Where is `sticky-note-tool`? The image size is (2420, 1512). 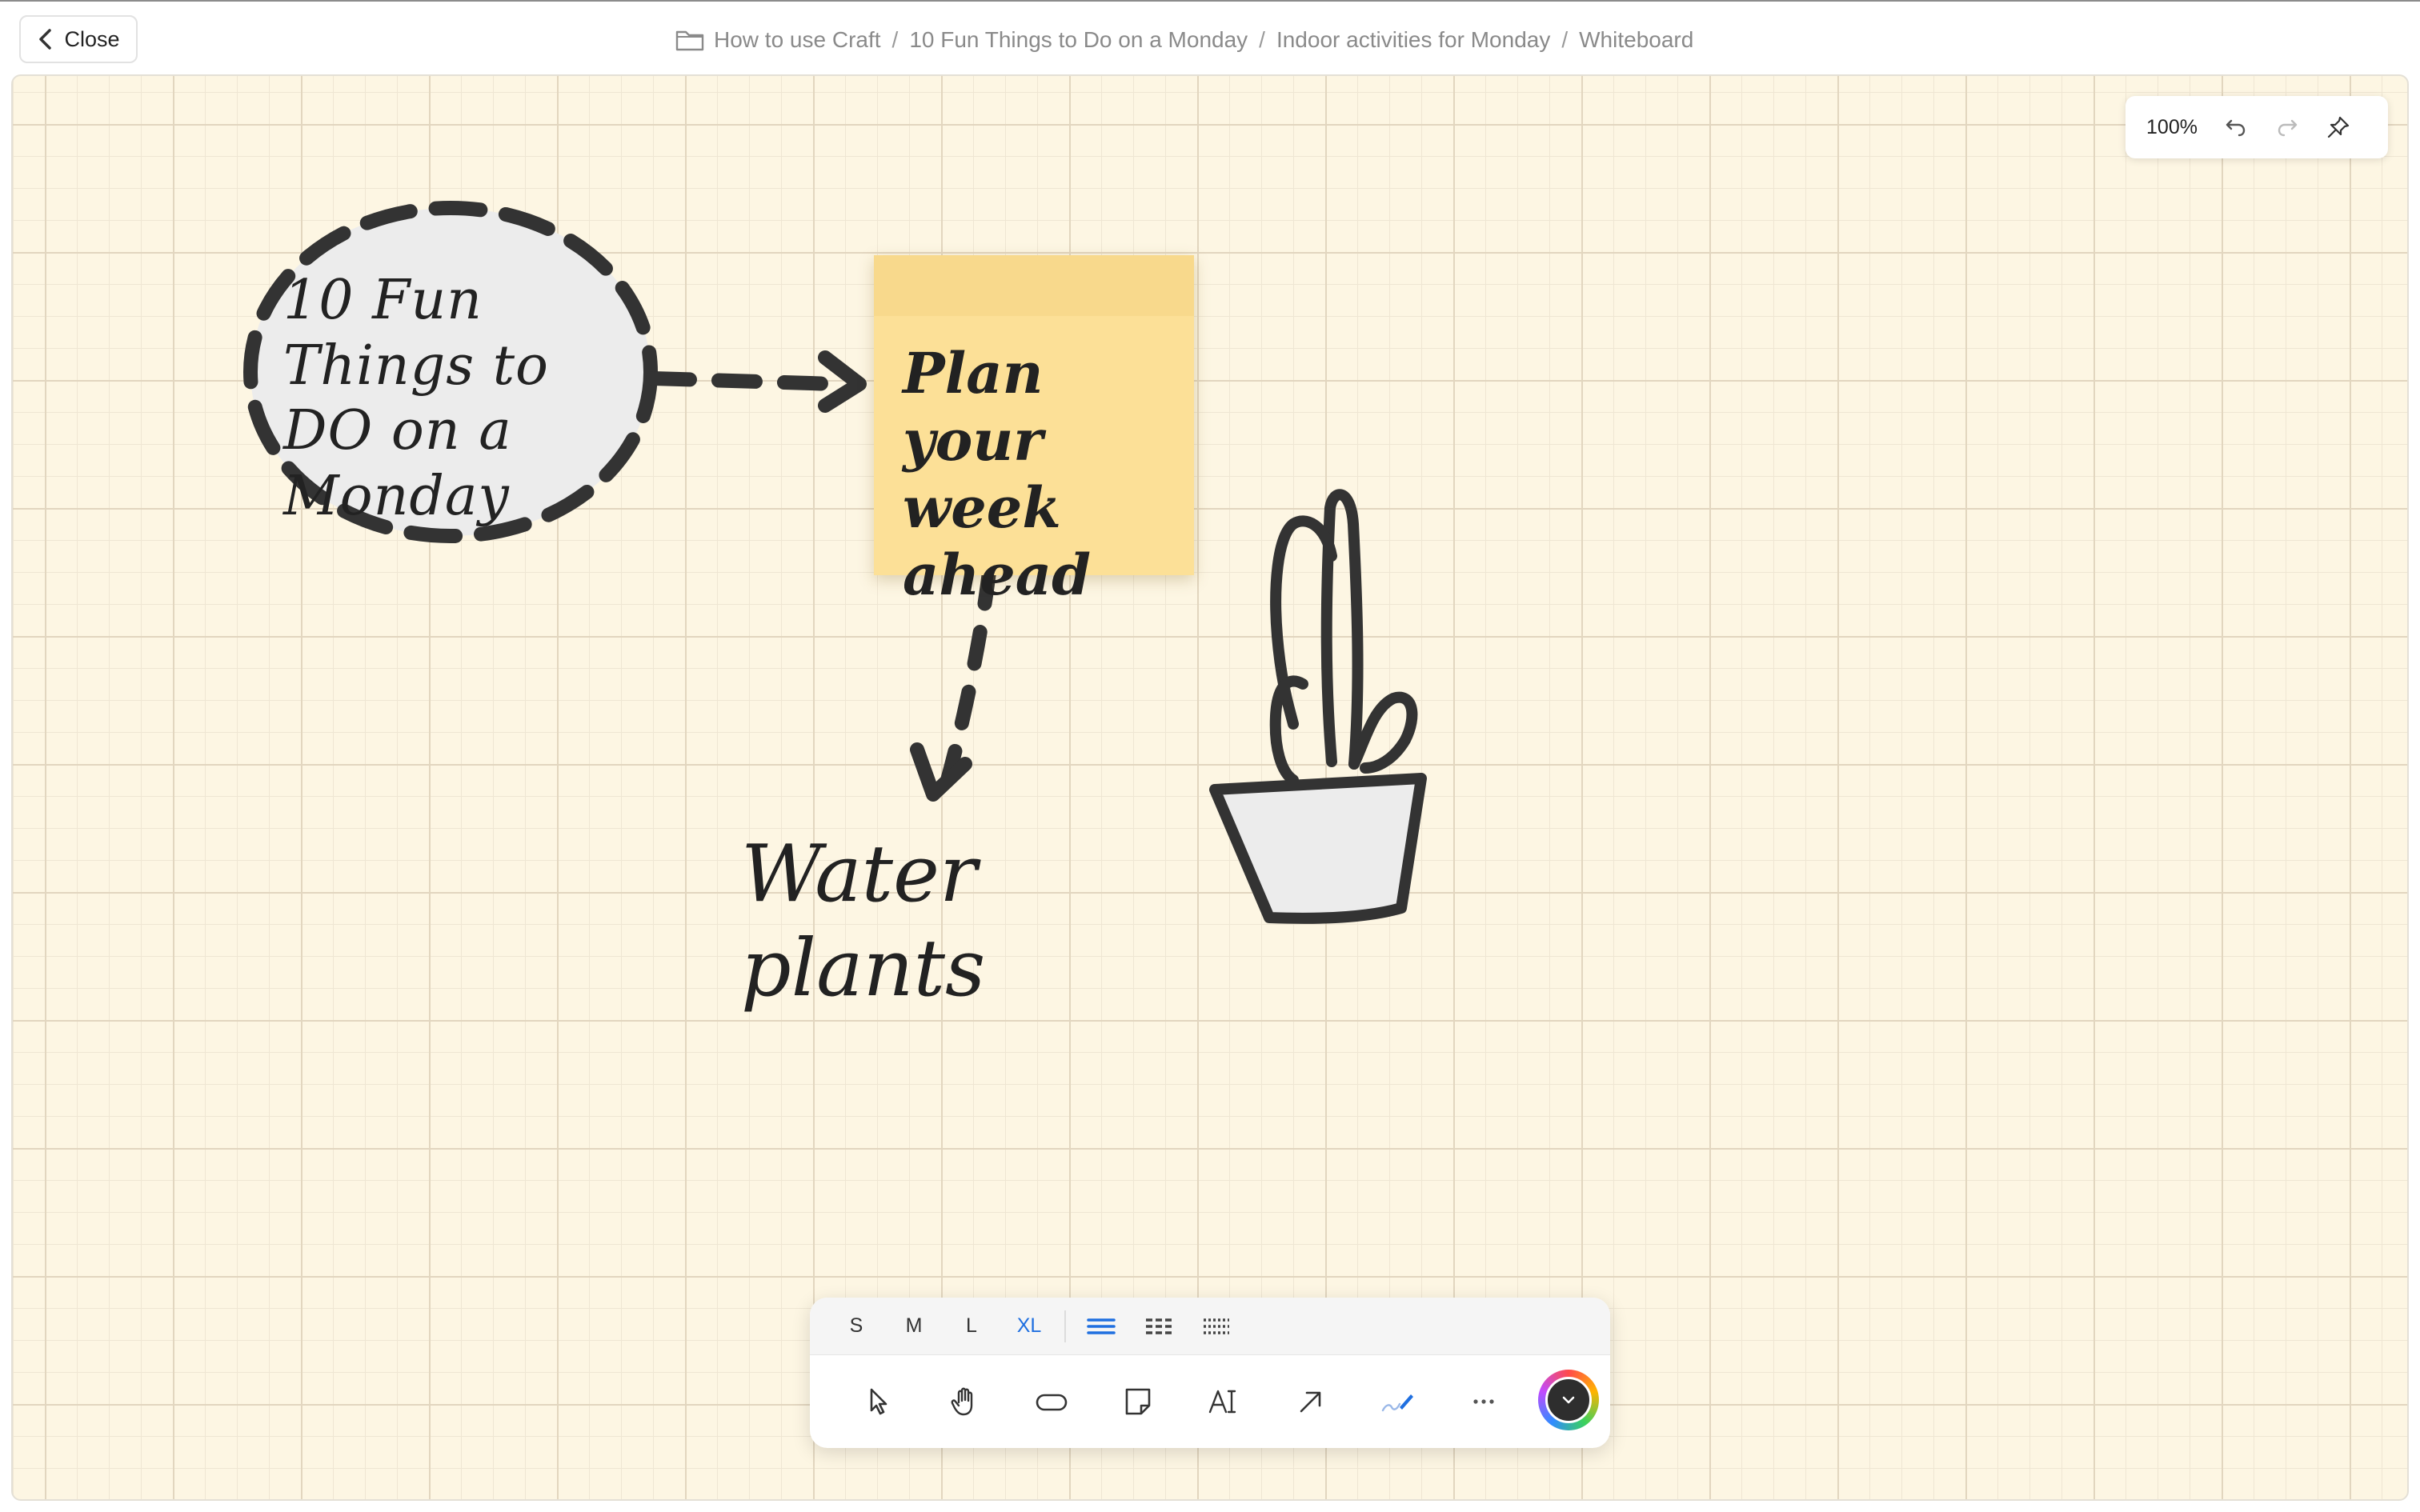 sticky-note-tool is located at coordinates (1138, 1402).